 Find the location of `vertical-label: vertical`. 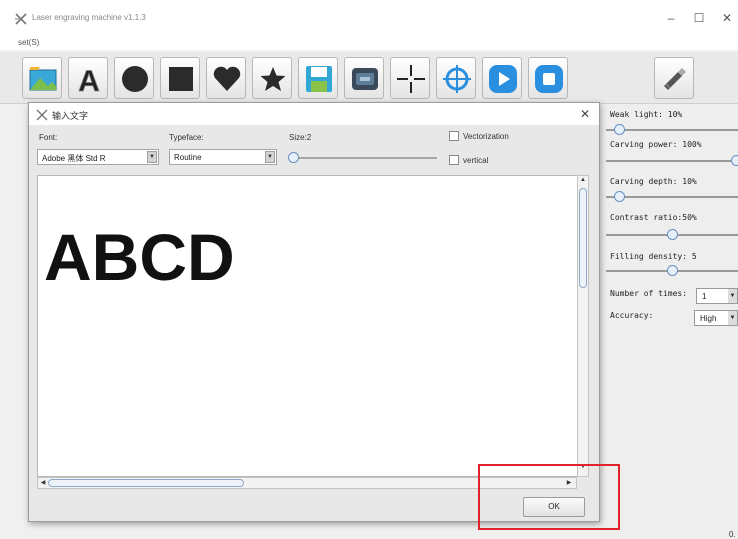

vertical-label: vertical is located at coordinates (476, 160).